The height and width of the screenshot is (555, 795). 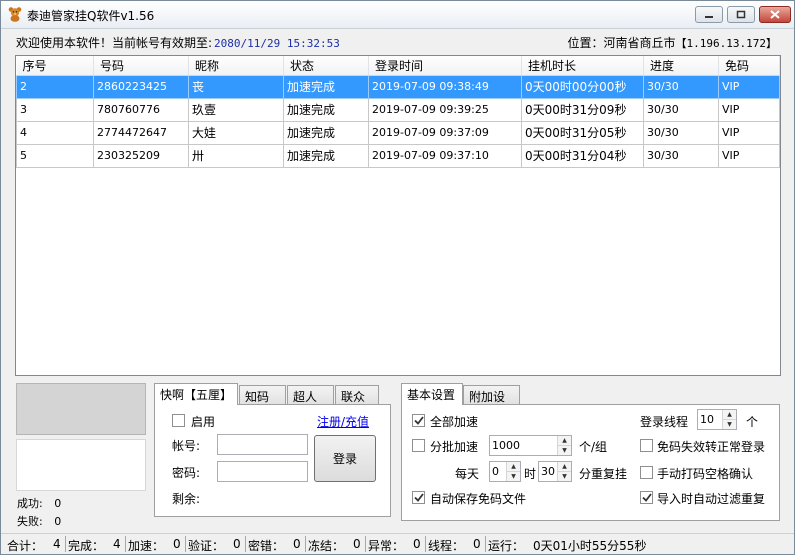 What do you see at coordinates (582, 66) in the screenshot?
I see `column-header: 挂机时长` at bounding box center [582, 66].